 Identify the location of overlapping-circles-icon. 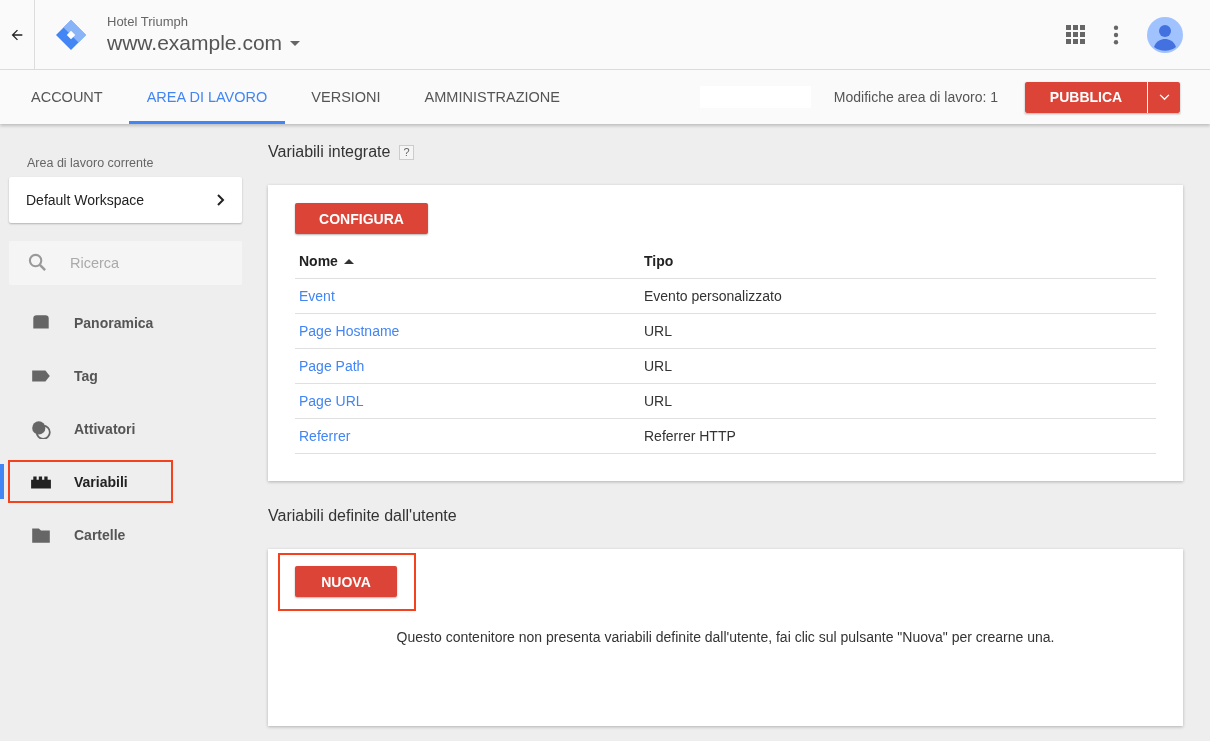
(41, 428).